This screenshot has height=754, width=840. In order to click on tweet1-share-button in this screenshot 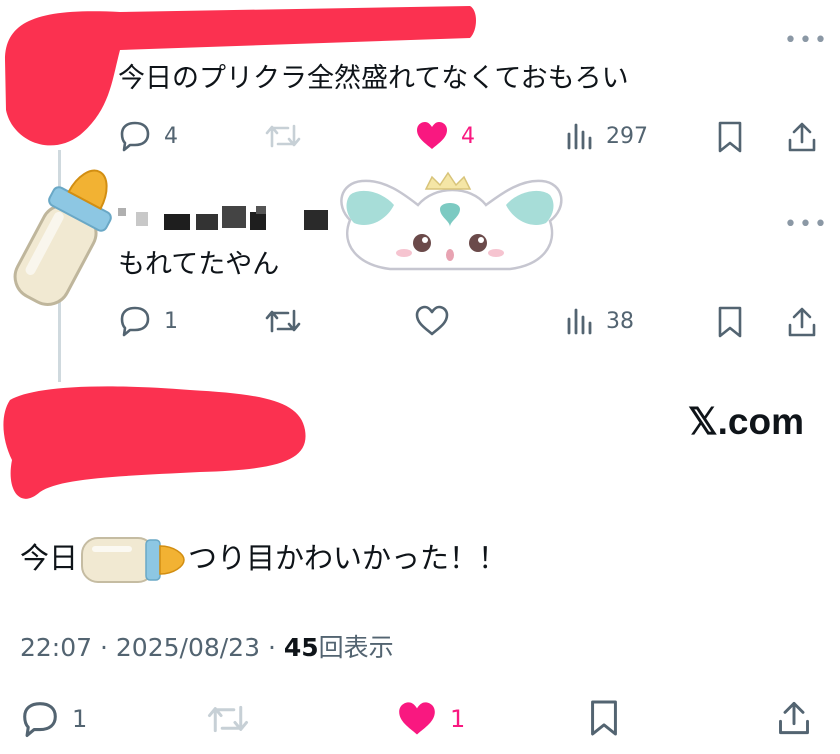, I will do `click(802, 137)`.